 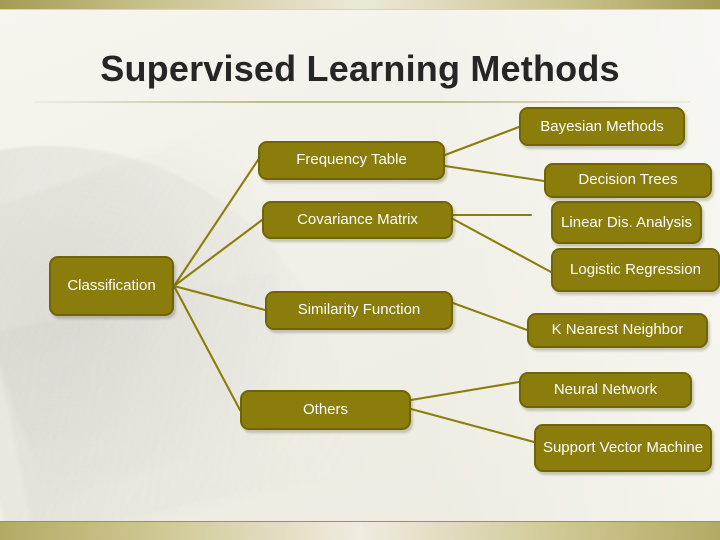 I want to click on node-classification: Classification, so click(x=111, y=286).